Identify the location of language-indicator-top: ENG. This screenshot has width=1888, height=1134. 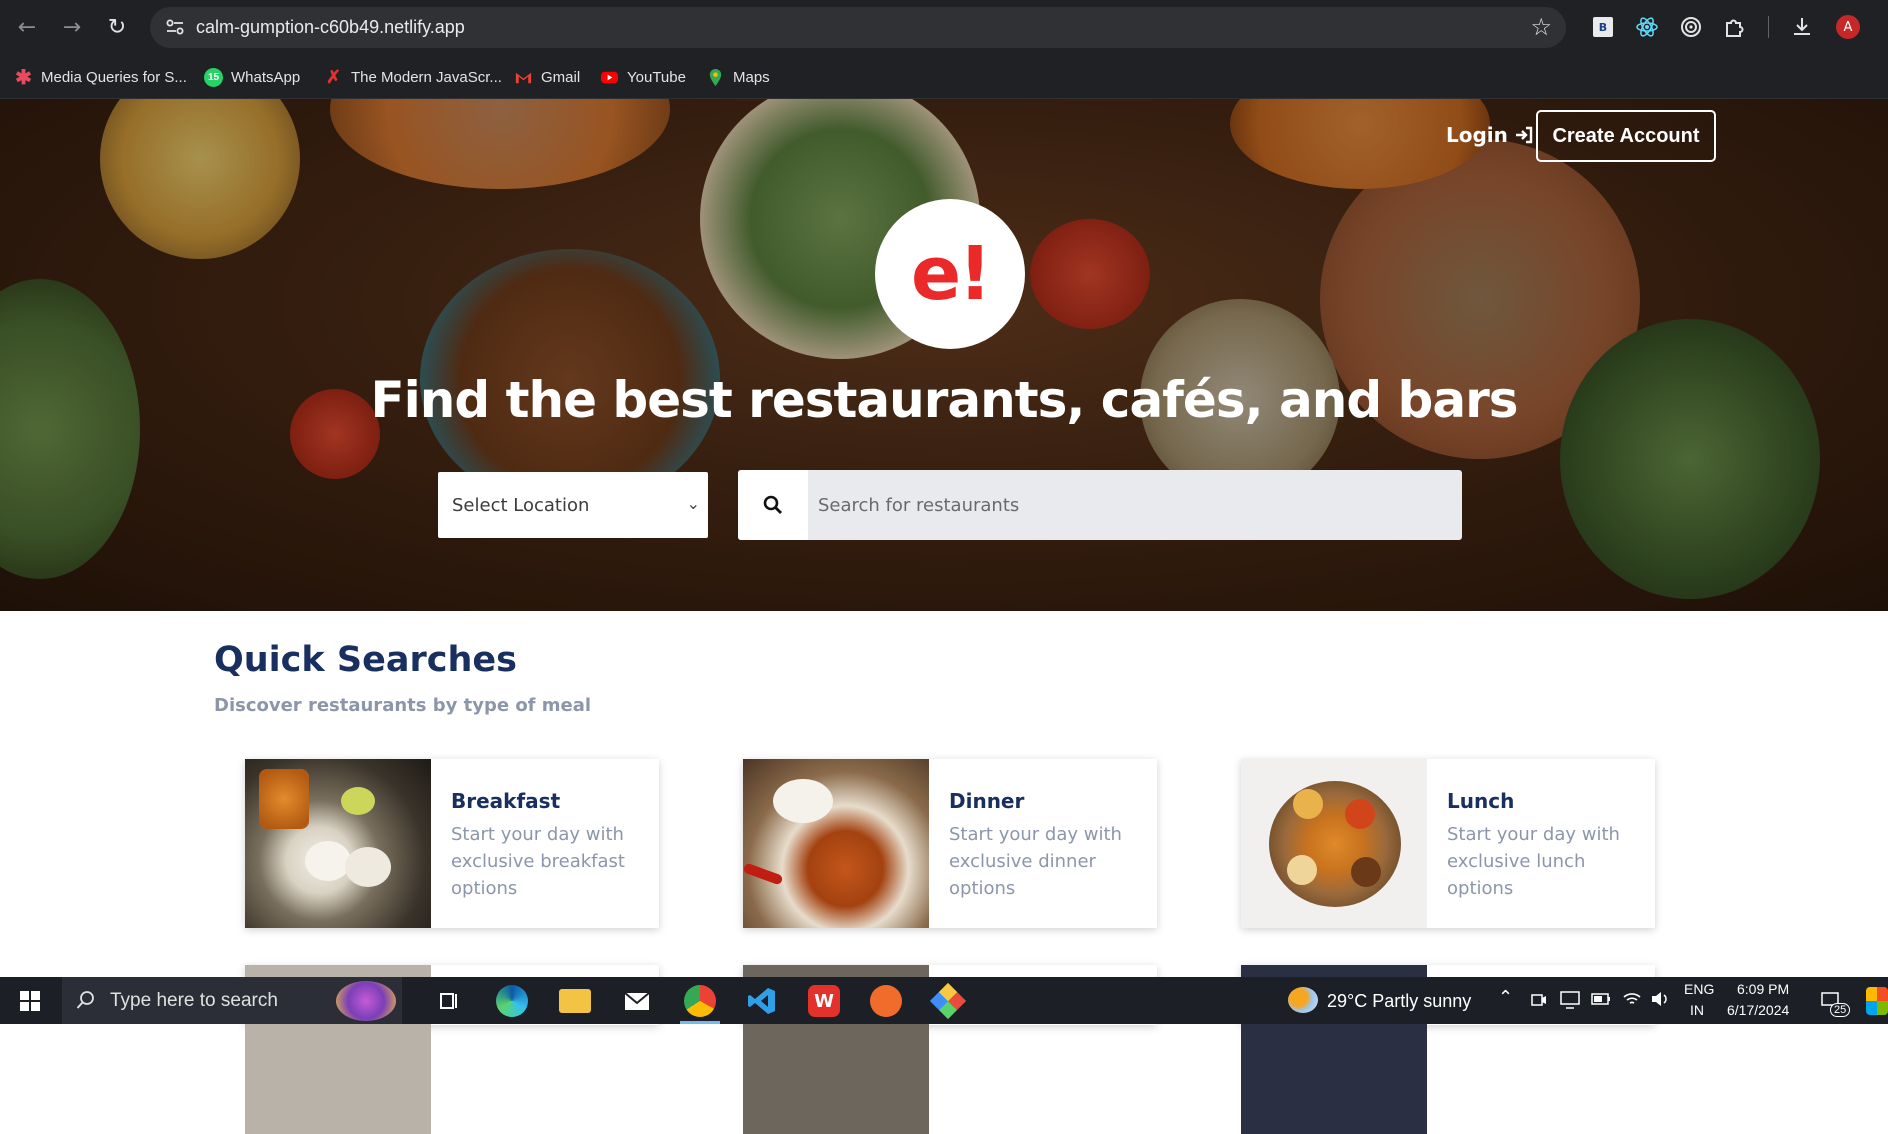
(1699, 989).